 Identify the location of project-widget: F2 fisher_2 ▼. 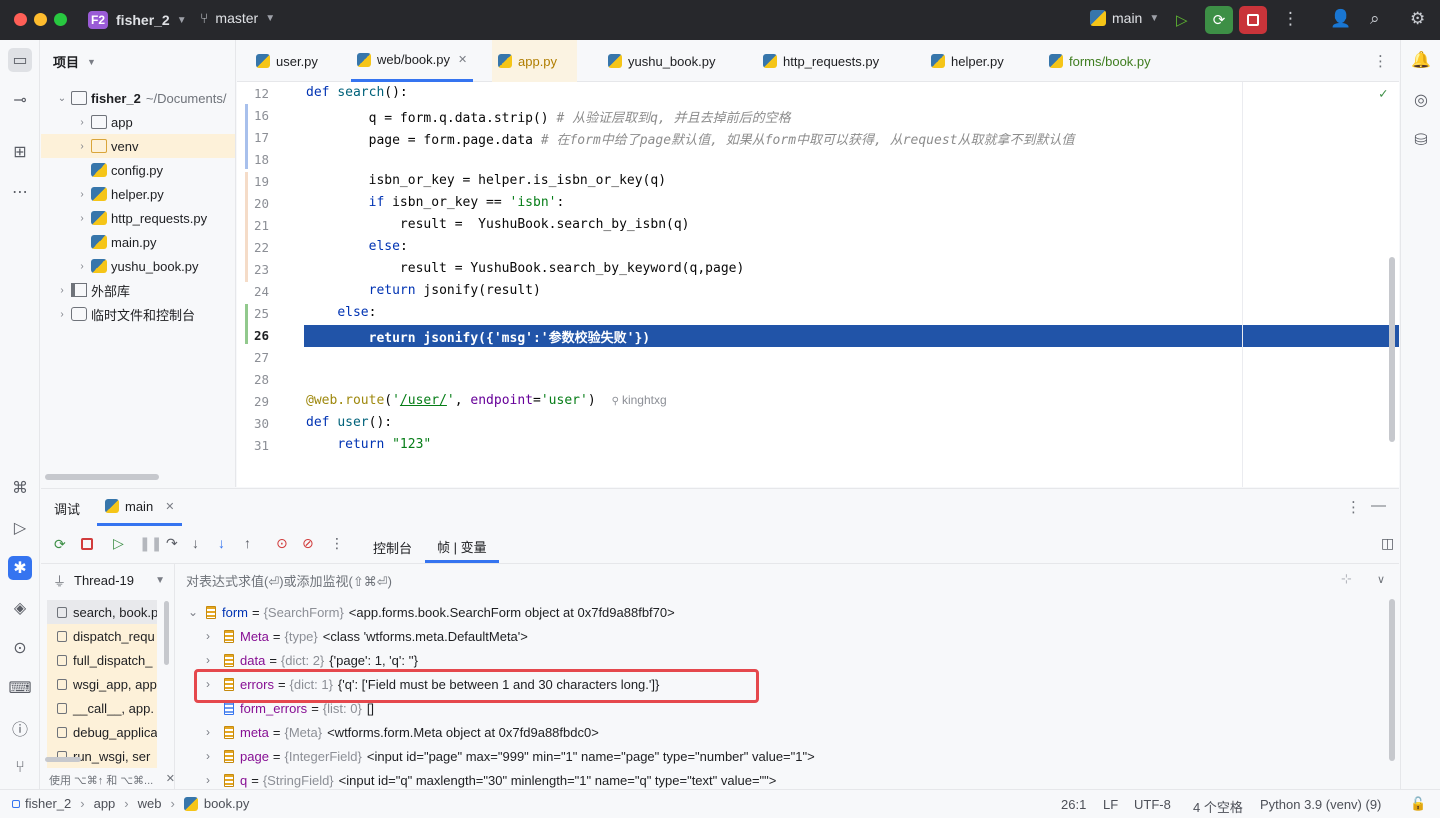
(137, 20).